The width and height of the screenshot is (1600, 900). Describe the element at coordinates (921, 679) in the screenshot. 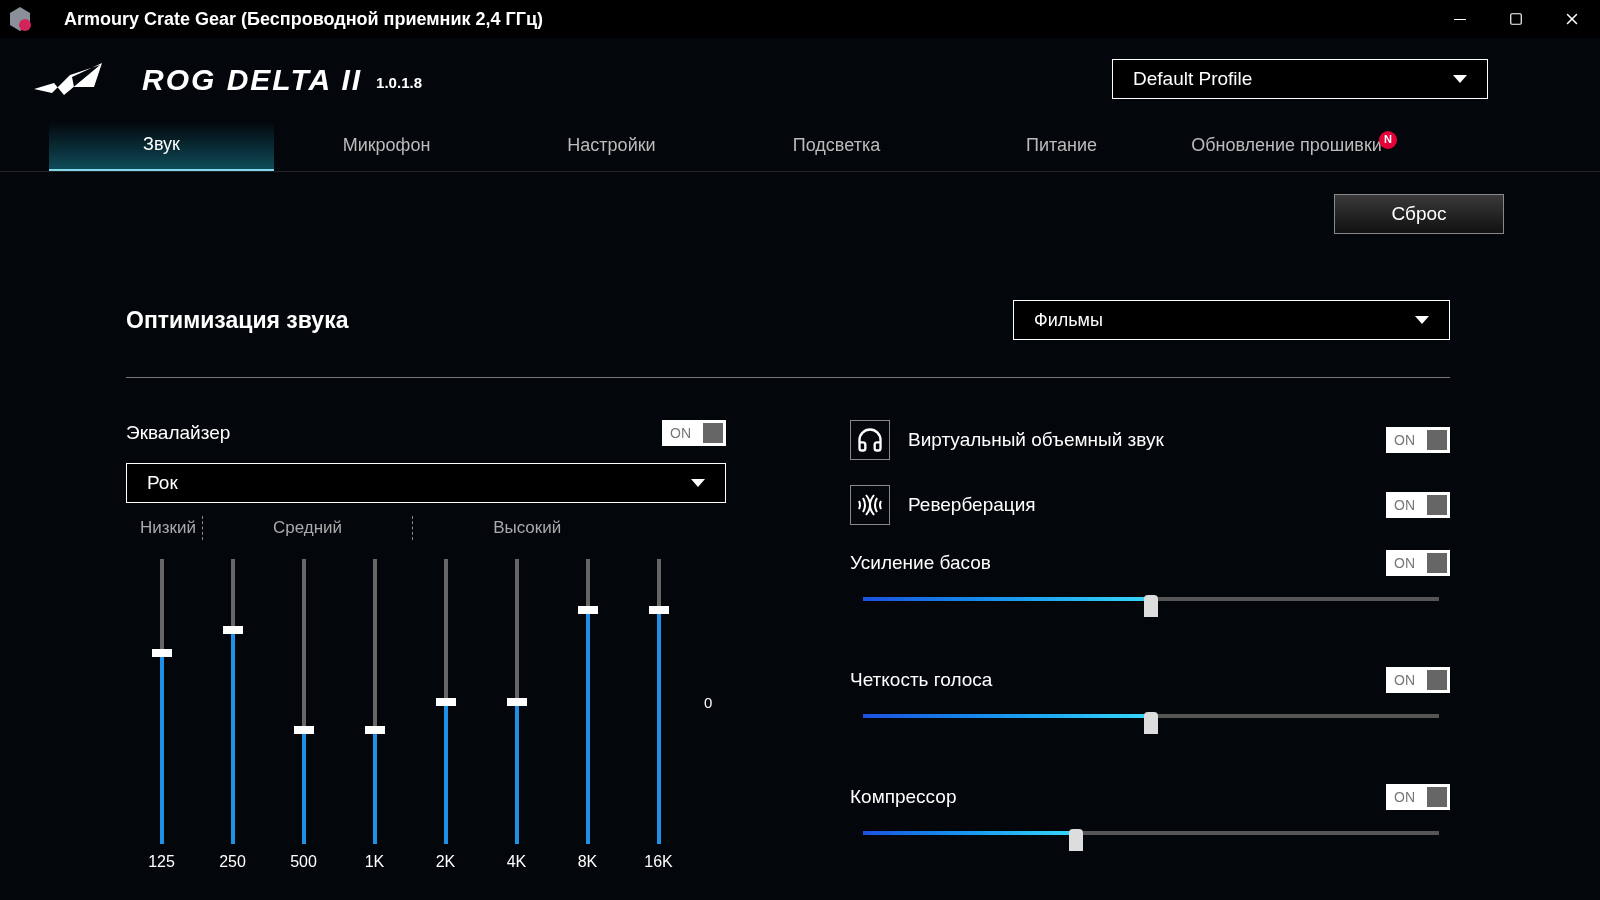

I see `effect-label: Четкость голоса` at that location.